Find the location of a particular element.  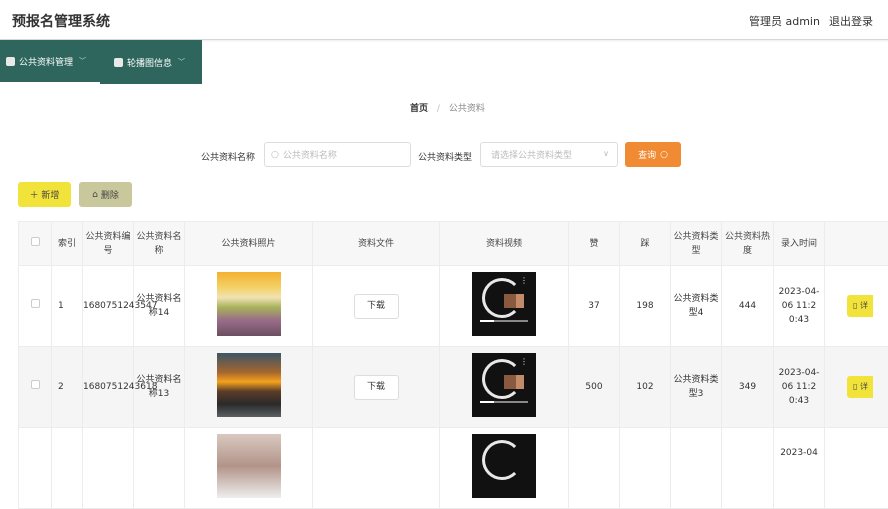

row-likes: 37 is located at coordinates (594, 306).